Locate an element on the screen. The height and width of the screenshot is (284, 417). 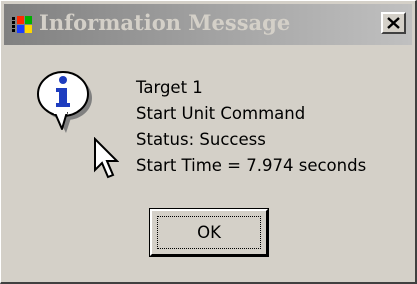
mouse-pointer-icon is located at coordinates (106, 158).